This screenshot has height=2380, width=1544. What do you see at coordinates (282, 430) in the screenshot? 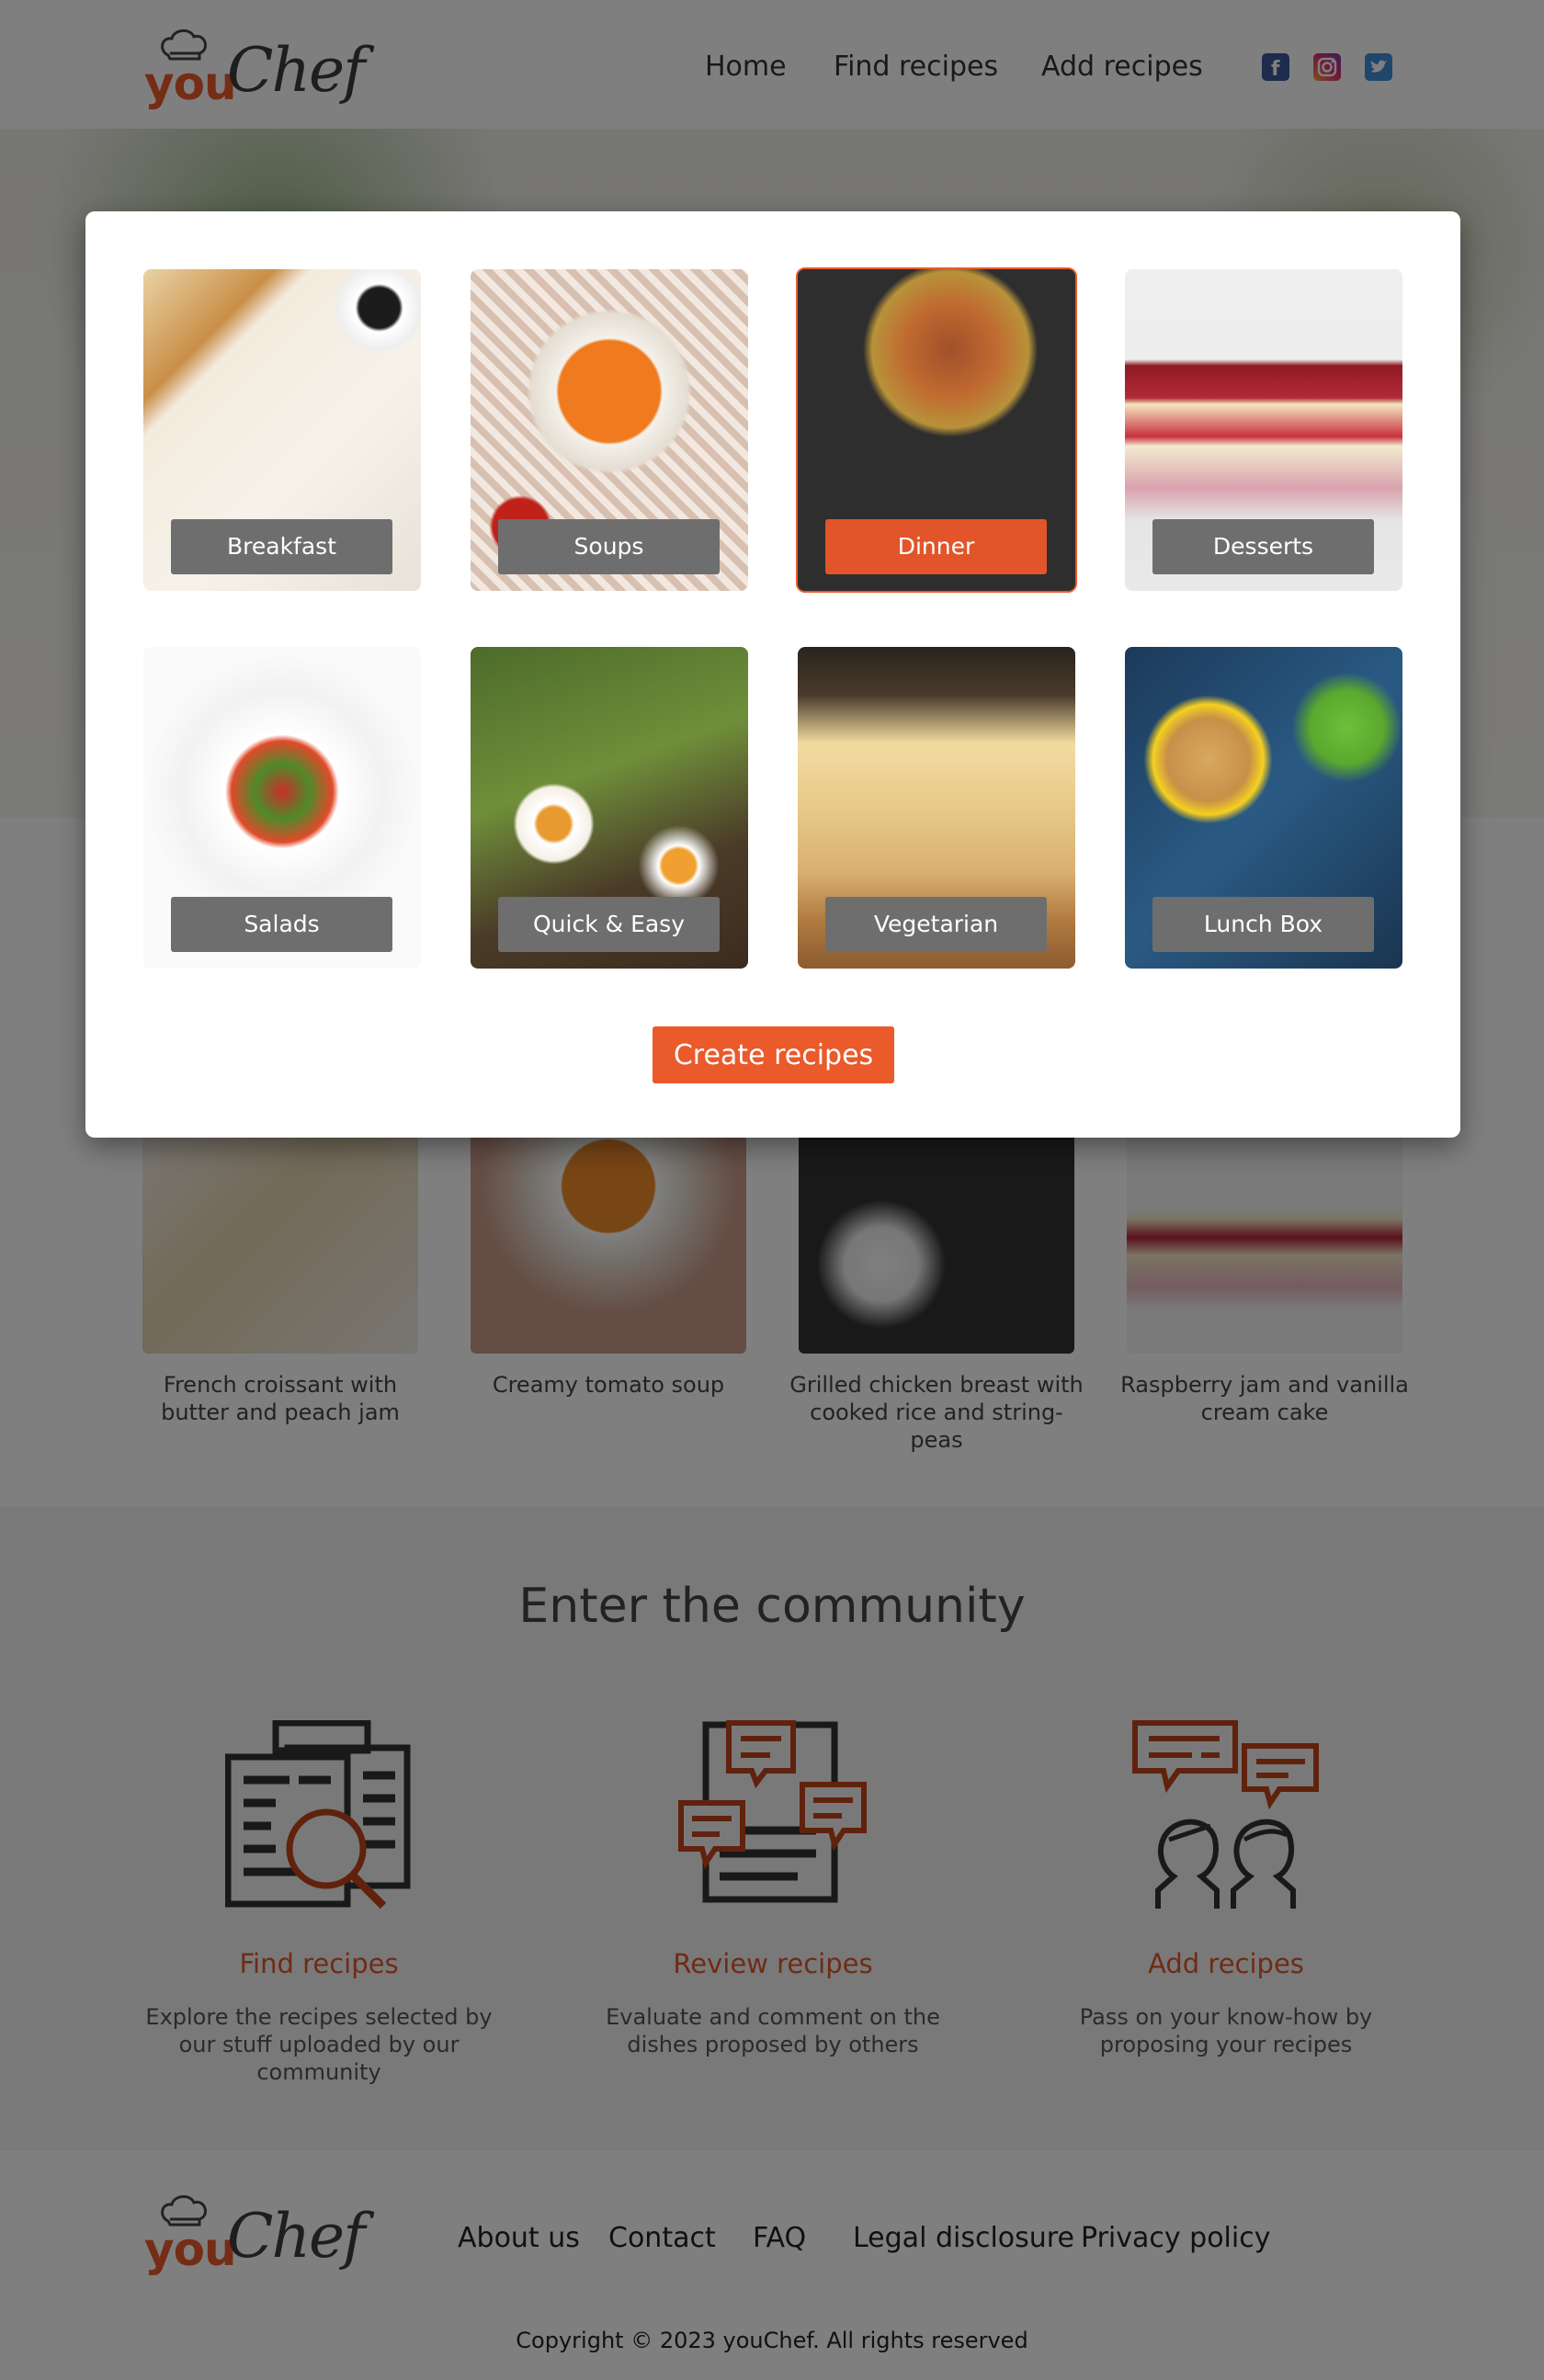
I see `category-card-breakfast: Breakfast` at bounding box center [282, 430].